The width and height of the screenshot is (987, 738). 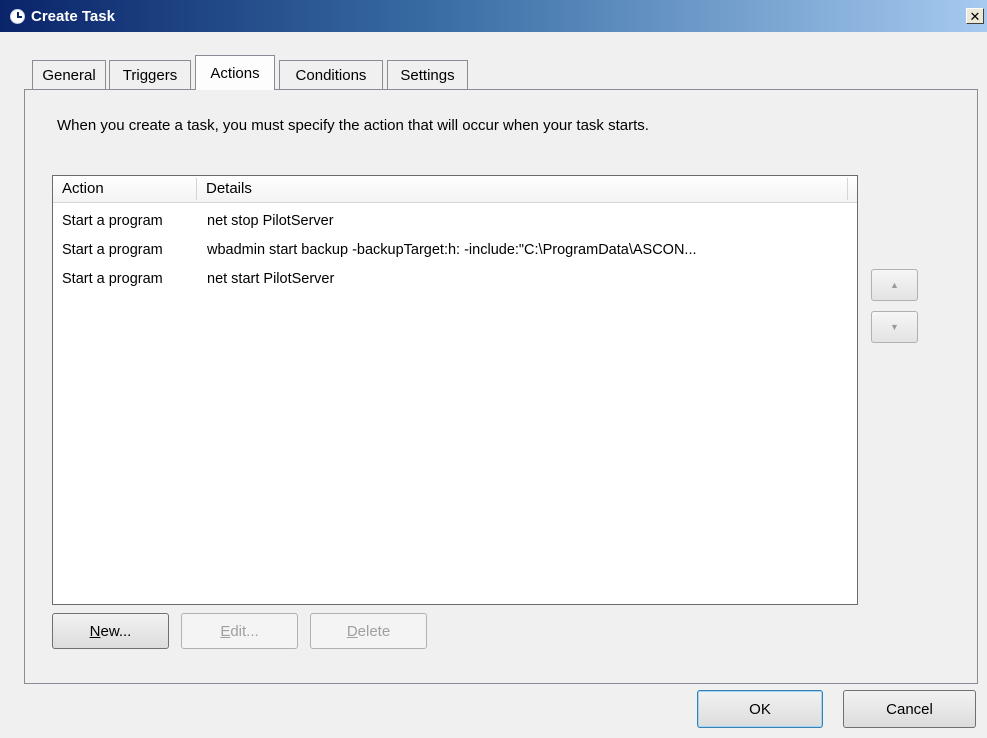 What do you see at coordinates (455, 279) in the screenshot?
I see `table-row: Start a program net start PilotServer` at bounding box center [455, 279].